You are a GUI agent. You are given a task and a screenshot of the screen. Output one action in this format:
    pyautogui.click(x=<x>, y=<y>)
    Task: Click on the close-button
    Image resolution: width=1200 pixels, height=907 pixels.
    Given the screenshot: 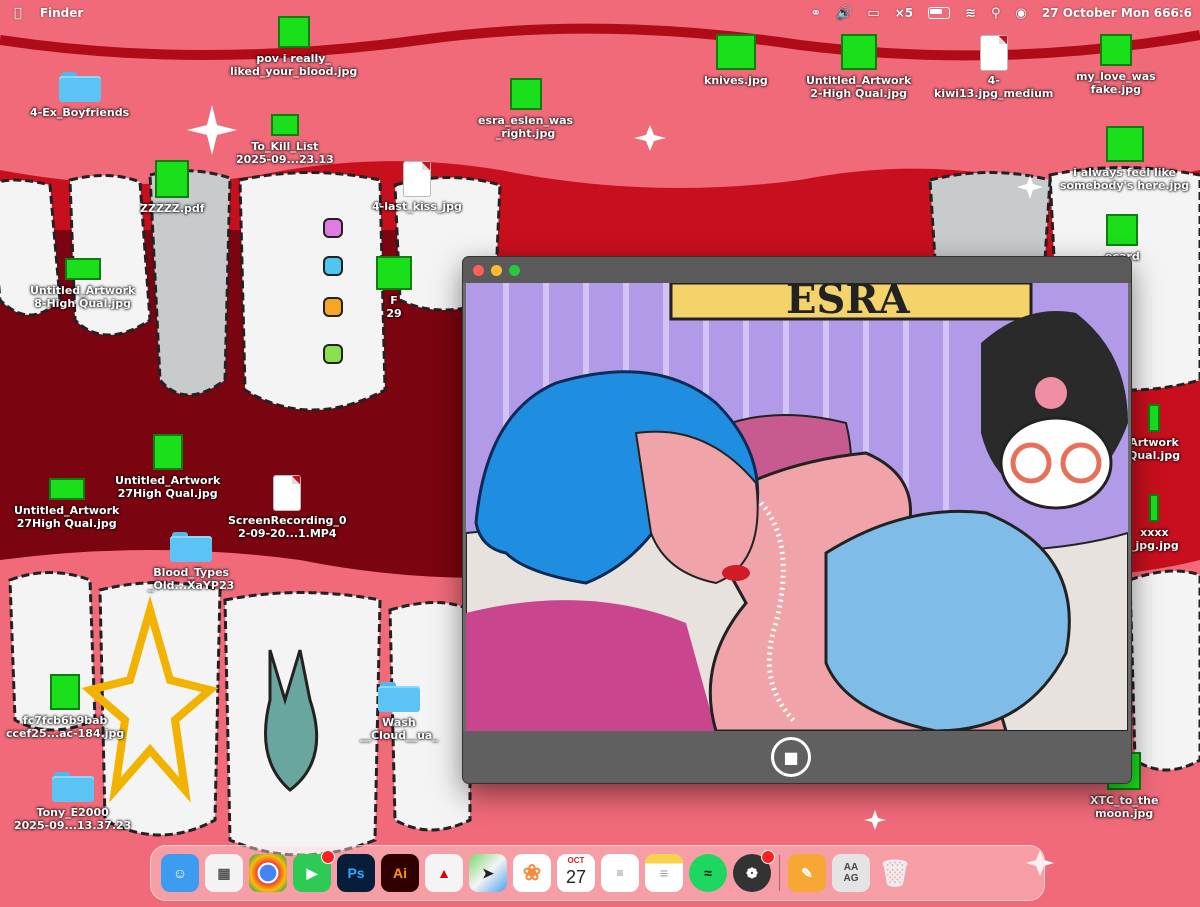 What is the action you would take?
    pyautogui.click(x=478, y=270)
    